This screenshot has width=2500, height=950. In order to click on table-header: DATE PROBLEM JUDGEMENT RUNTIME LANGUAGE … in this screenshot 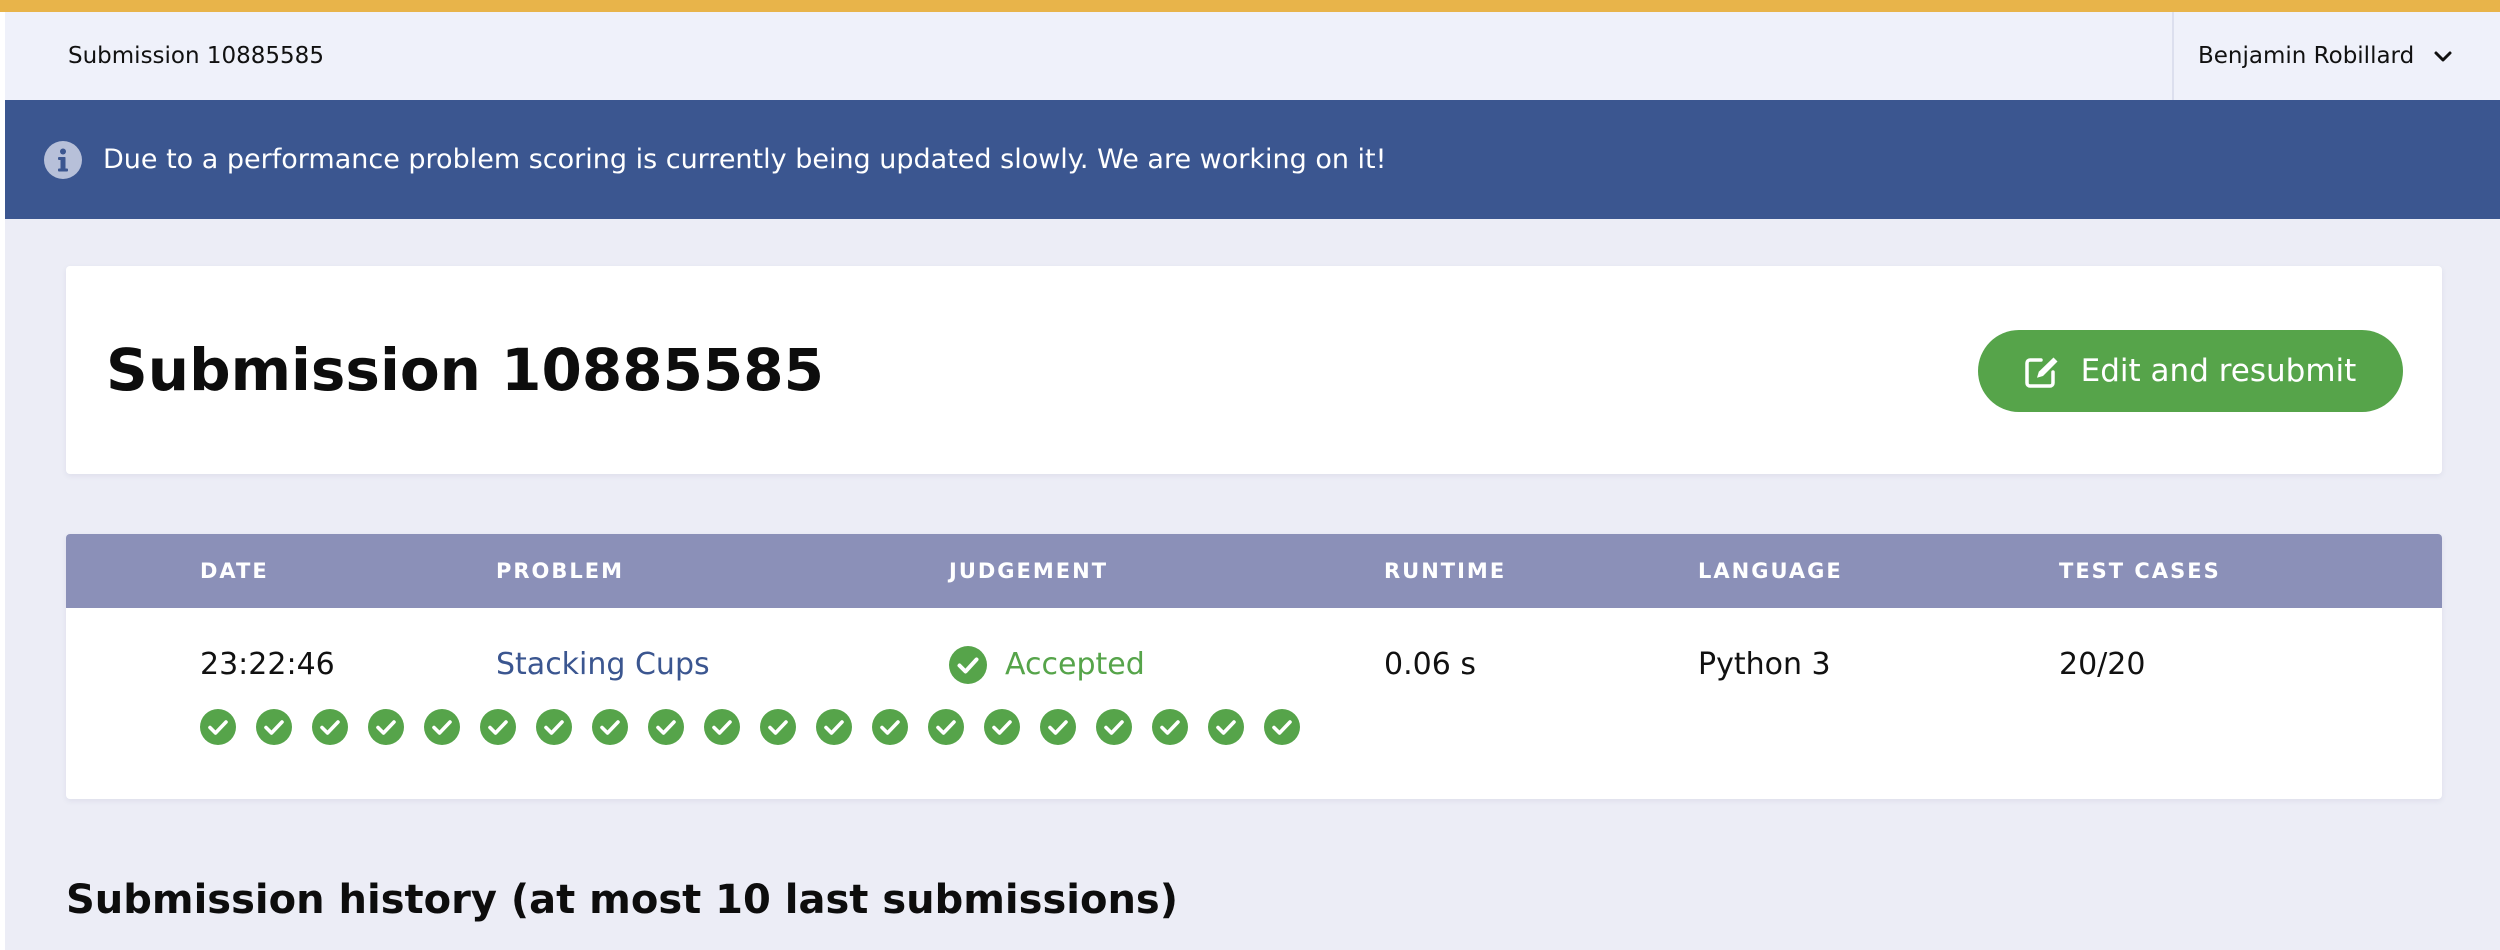, I will do `click(1254, 571)`.